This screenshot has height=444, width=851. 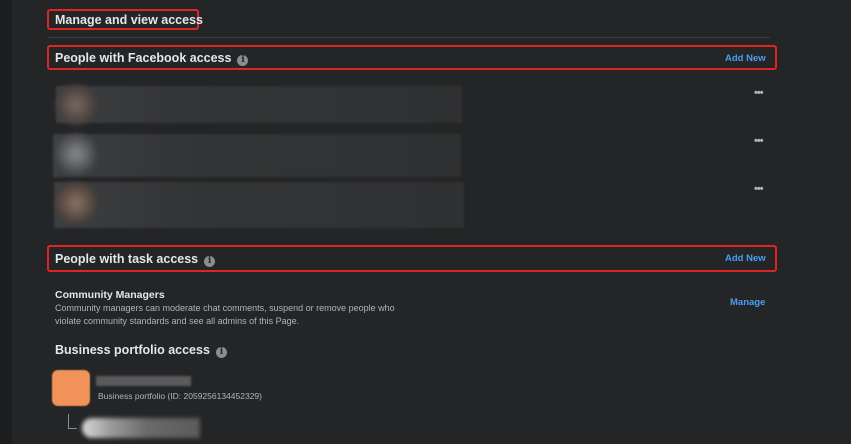 I want to click on blurred-portfolio-member, so click(x=141, y=428).